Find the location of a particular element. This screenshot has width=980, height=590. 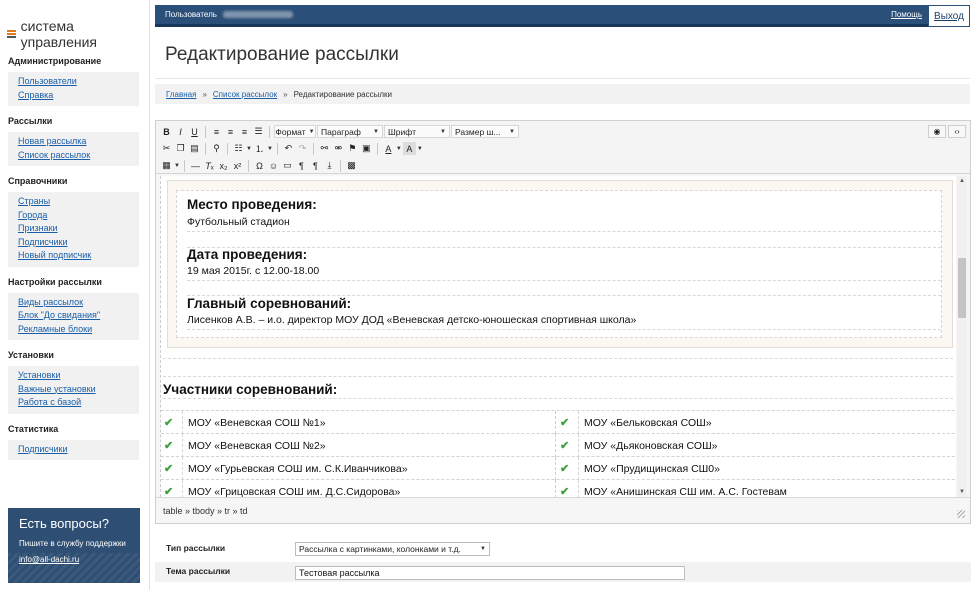

bold-icon: B is located at coordinates (166, 131).